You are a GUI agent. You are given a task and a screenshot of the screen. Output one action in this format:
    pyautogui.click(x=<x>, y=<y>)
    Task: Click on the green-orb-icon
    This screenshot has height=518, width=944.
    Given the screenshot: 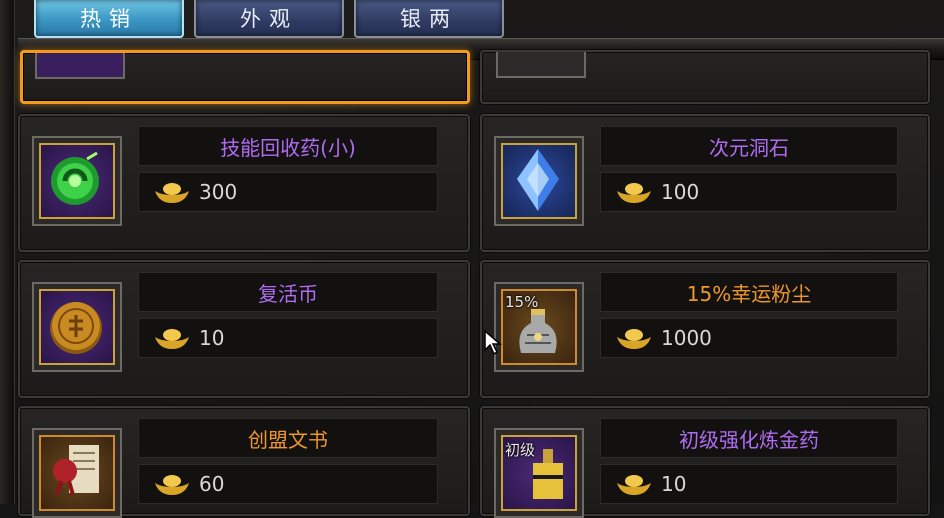 What is the action you would take?
    pyautogui.click(x=77, y=181)
    